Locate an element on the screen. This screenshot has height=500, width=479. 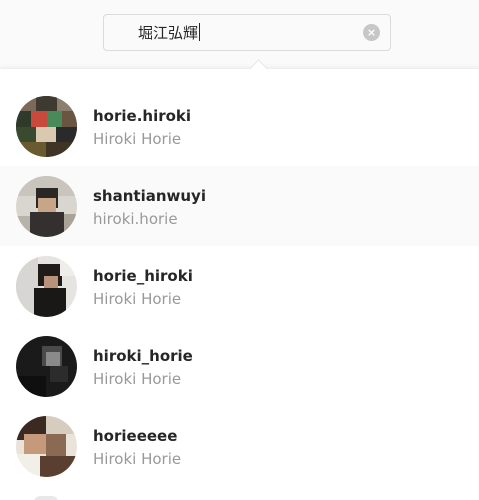
result-fullname: hiroki.horie is located at coordinates (135, 219).